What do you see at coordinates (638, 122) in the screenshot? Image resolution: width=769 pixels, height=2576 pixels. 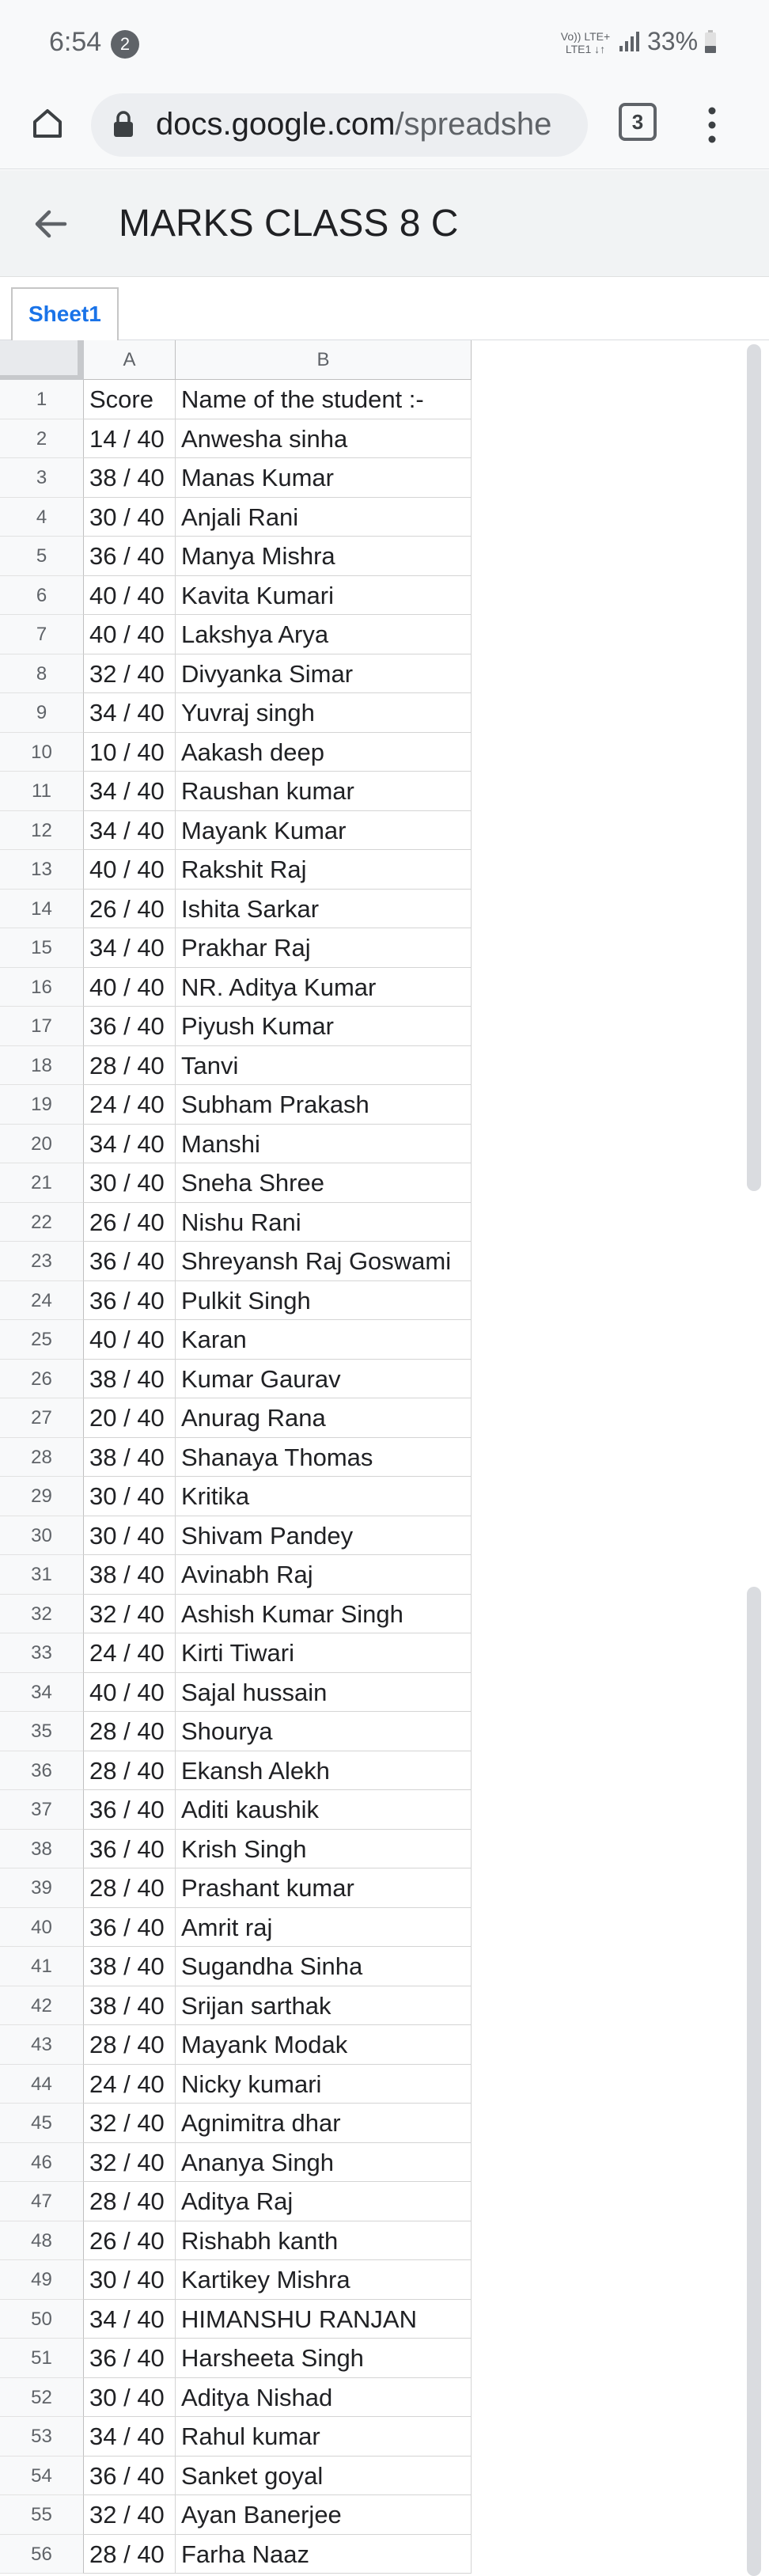 I see `tab-switcher-button: 3` at bounding box center [638, 122].